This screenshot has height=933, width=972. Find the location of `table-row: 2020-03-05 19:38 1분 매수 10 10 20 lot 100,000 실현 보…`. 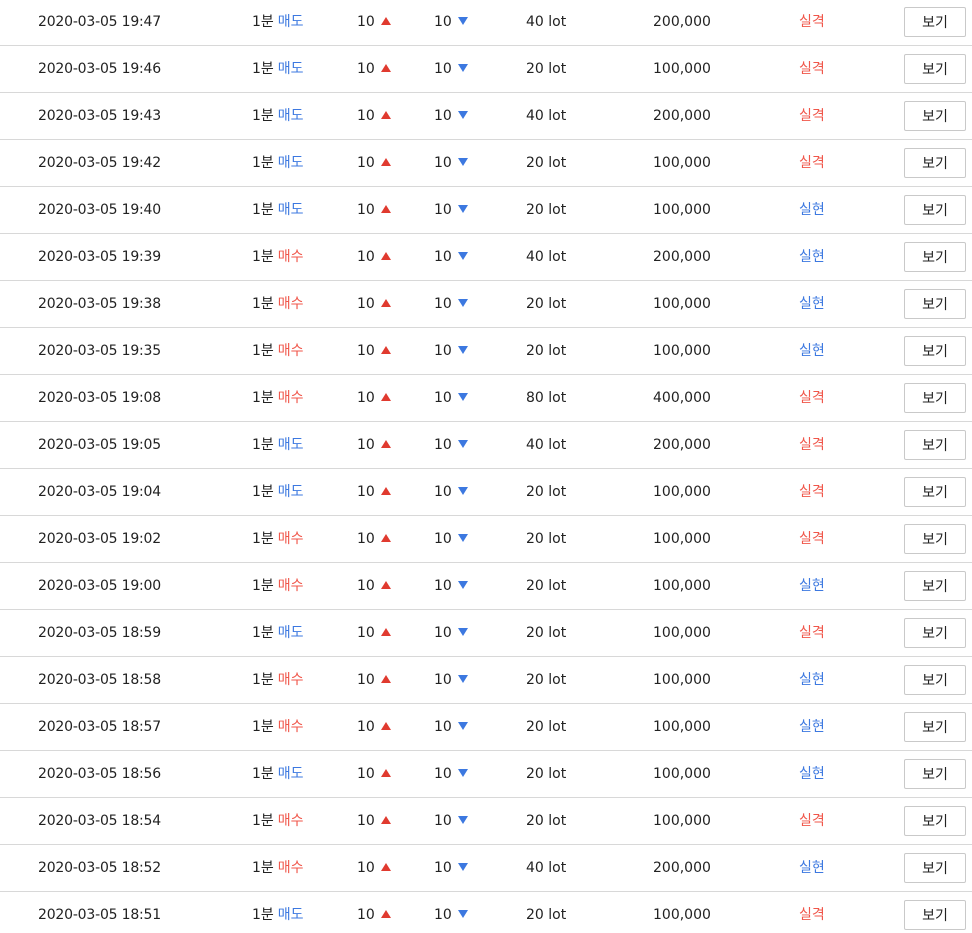

table-row: 2020-03-05 19:38 1분 매수 10 10 20 lot 100,000 실현 보… is located at coordinates (486, 304).